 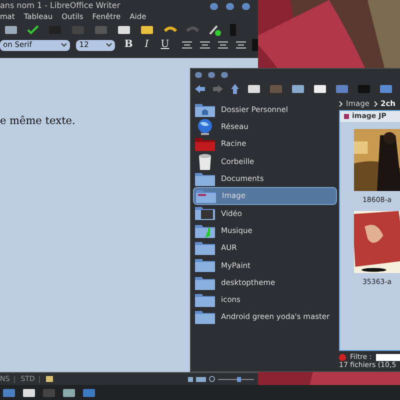 What do you see at coordinates (60, 6) in the screenshot?
I see `window-title: ans nom 1 - LibreOffice Writer` at bounding box center [60, 6].